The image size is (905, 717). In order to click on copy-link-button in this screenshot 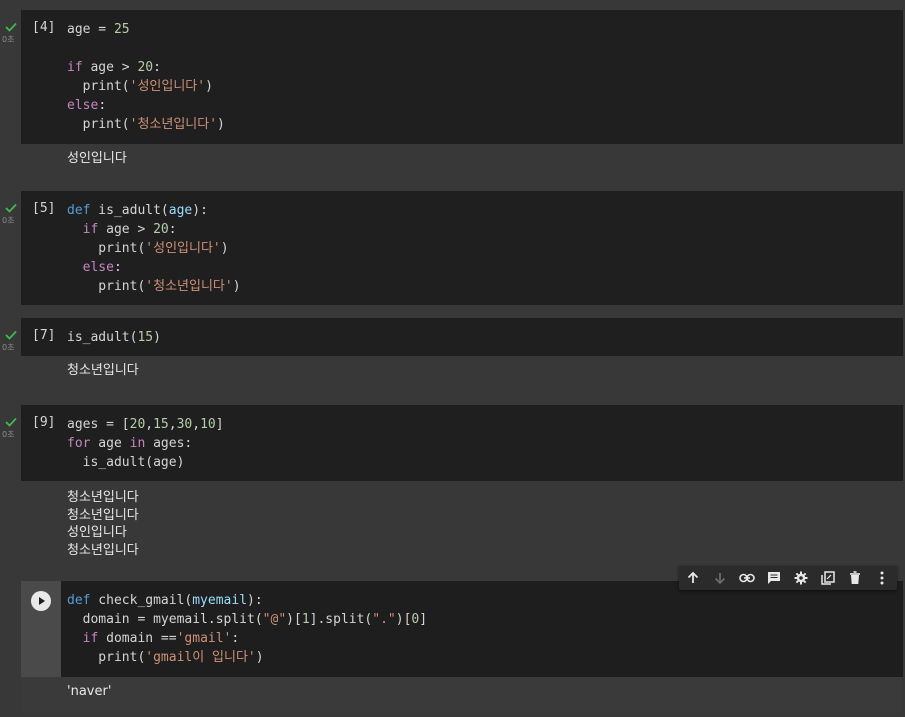, I will do `click(746, 578)`.